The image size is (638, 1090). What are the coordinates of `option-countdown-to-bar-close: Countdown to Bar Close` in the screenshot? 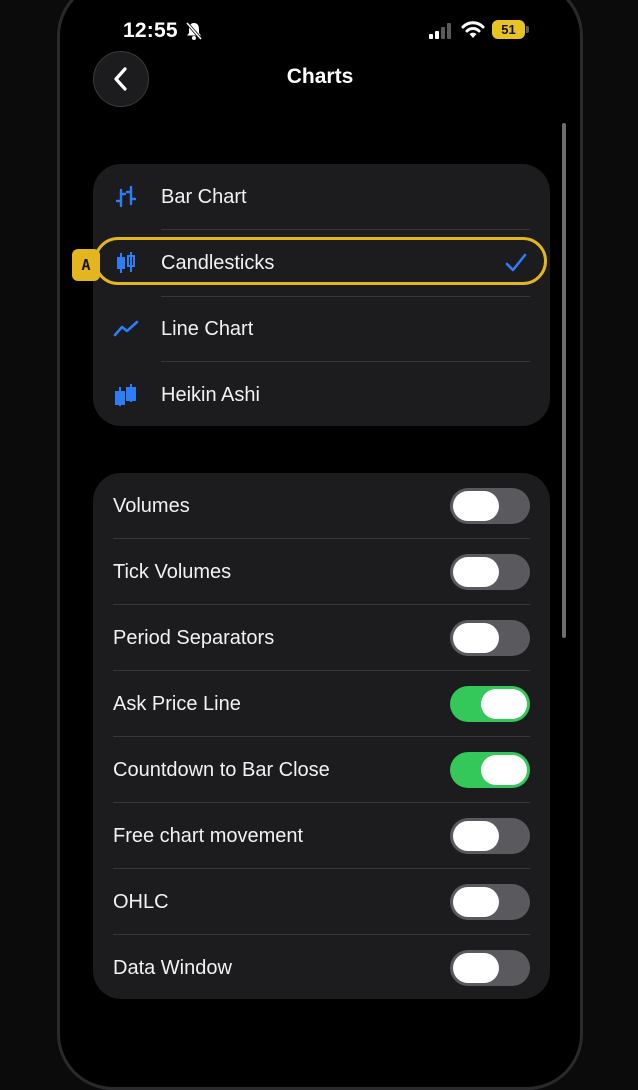 It's located at (321, 770).